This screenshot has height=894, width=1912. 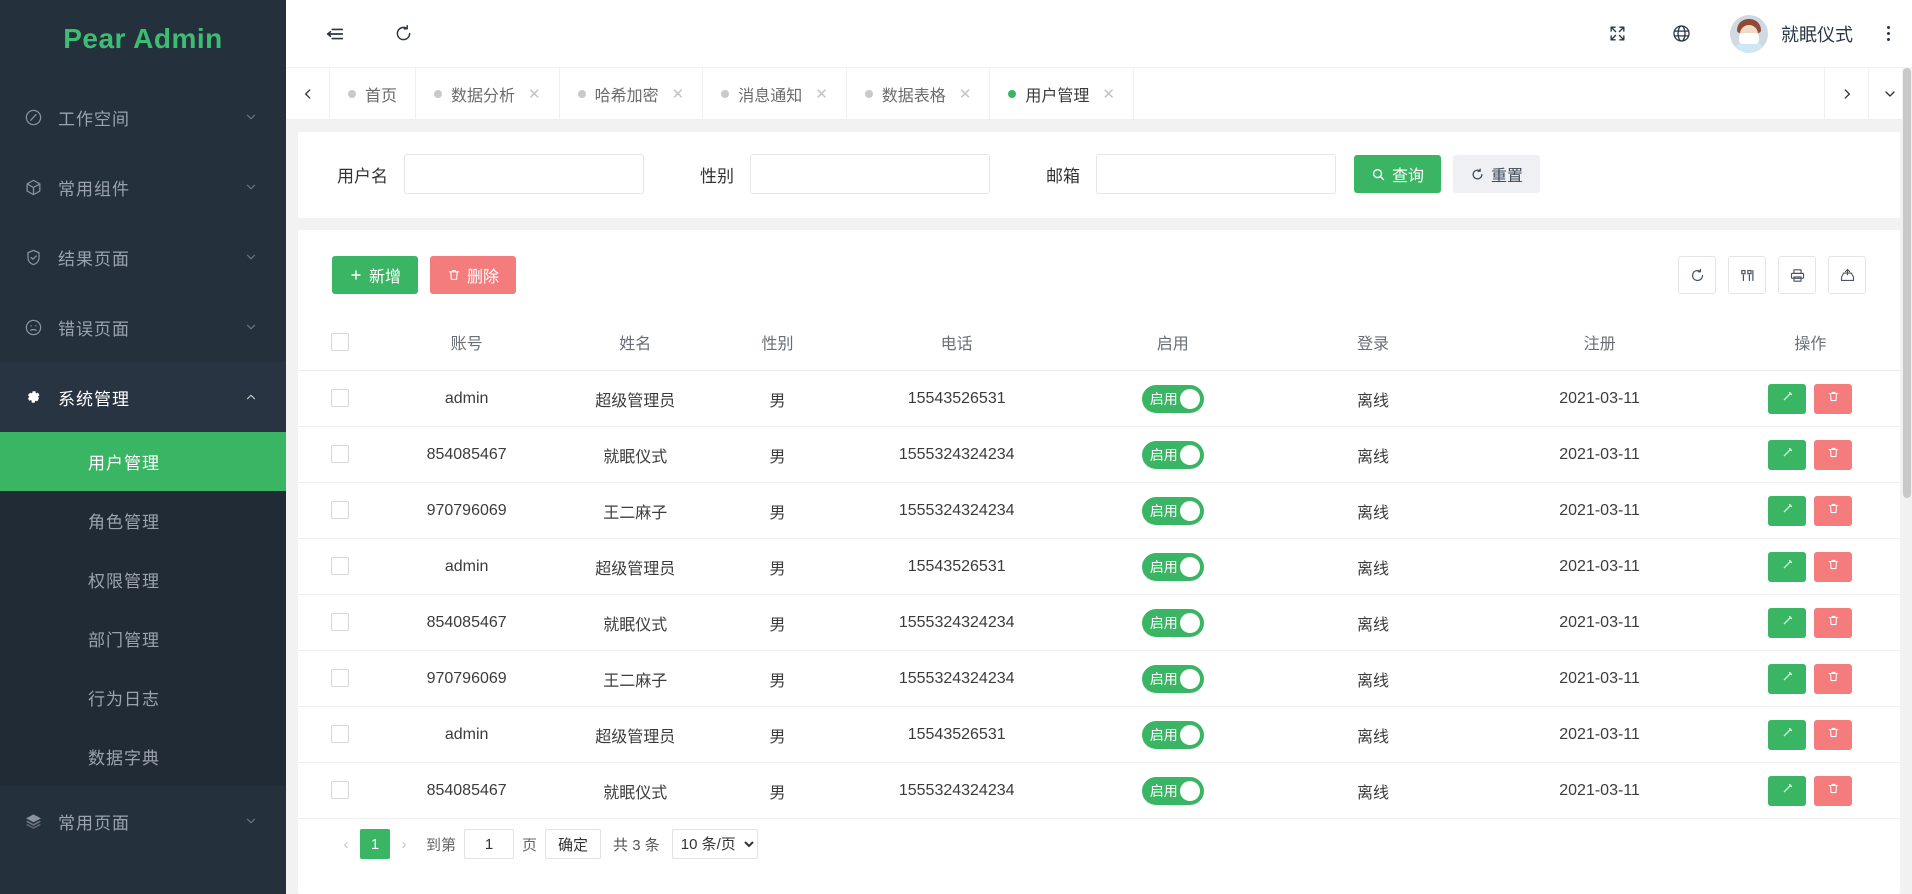 What do you see at coordinates (488, 93) in the screenshot?
I see `tab-data-analysis: 数据分析 ✕` at bounding box center [488, 93].